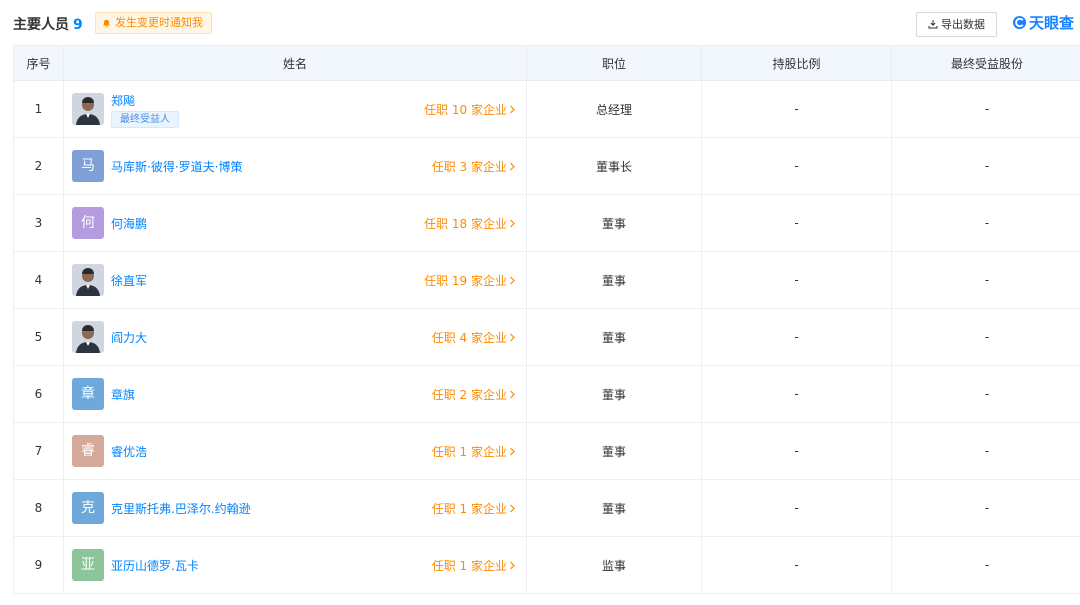 The image size is (1080, 605). I want to click on positions-count-label: 任职 2 家企业, so click(469, 395).